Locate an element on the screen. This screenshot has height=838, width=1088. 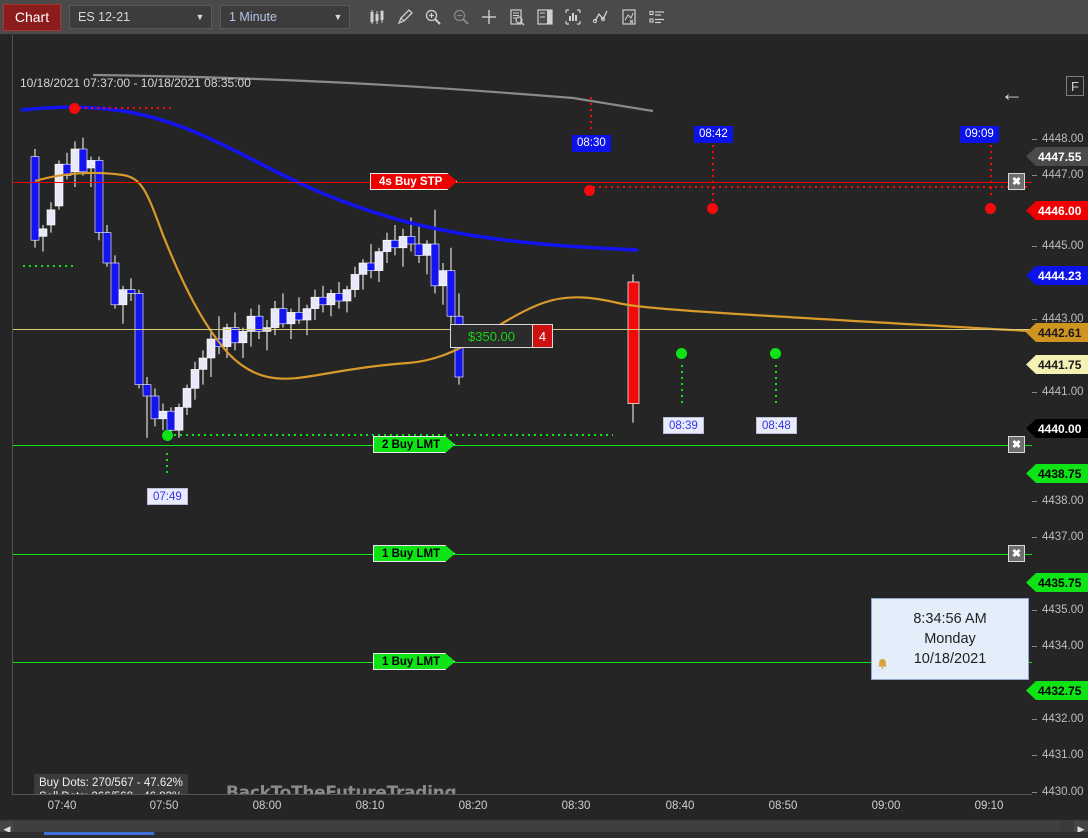
buy-dots-stat: Buy Dots: 270/567 - 47.62% is located at coordinates (111, 783).